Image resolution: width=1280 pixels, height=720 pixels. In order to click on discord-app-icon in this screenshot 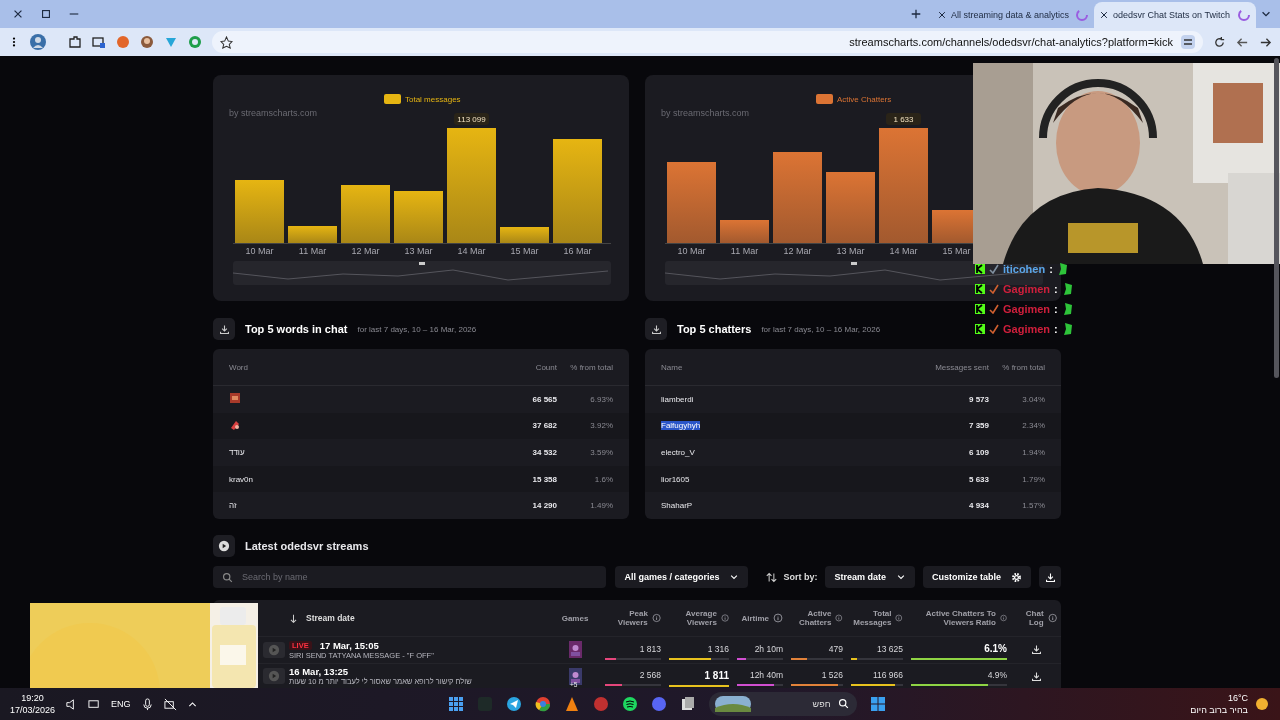, I will do `click(658, 704)`.